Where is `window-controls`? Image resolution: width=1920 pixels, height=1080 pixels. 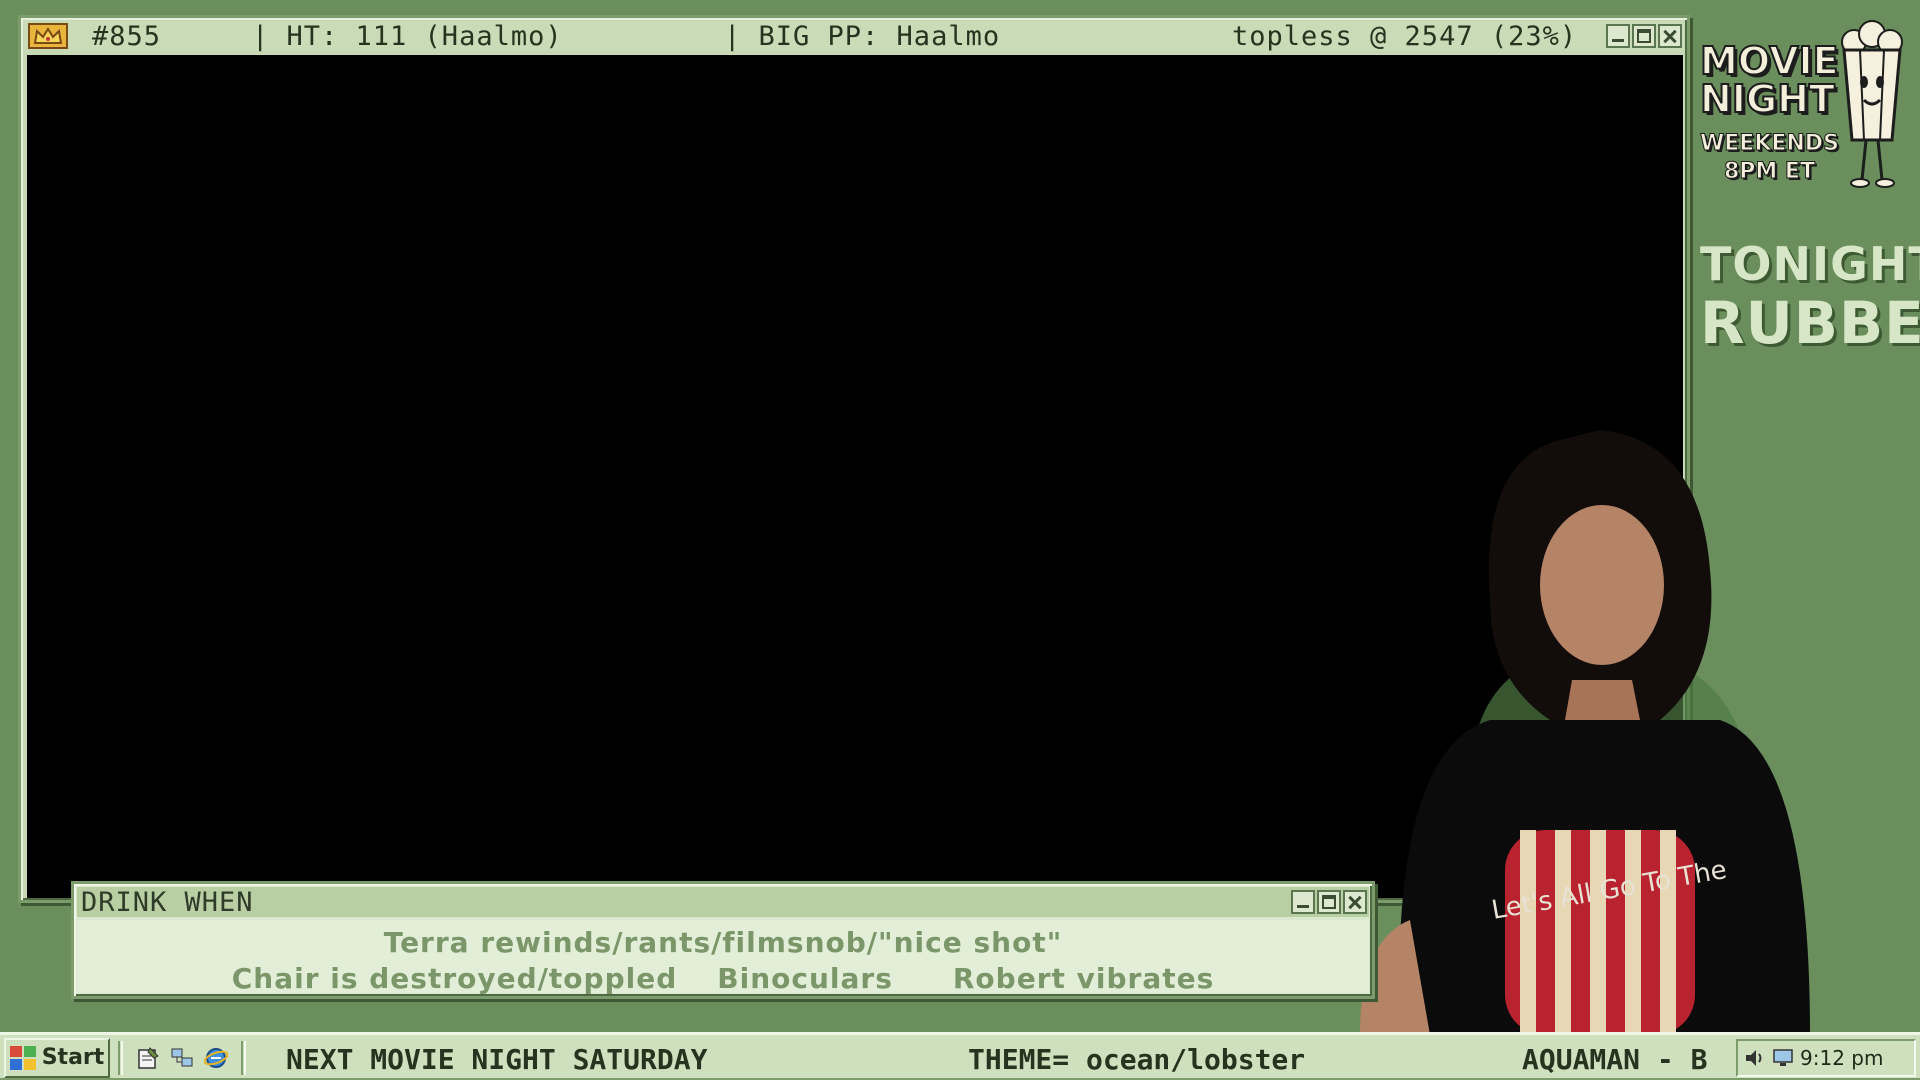 window-controls is located at coordinates (1644, 36).